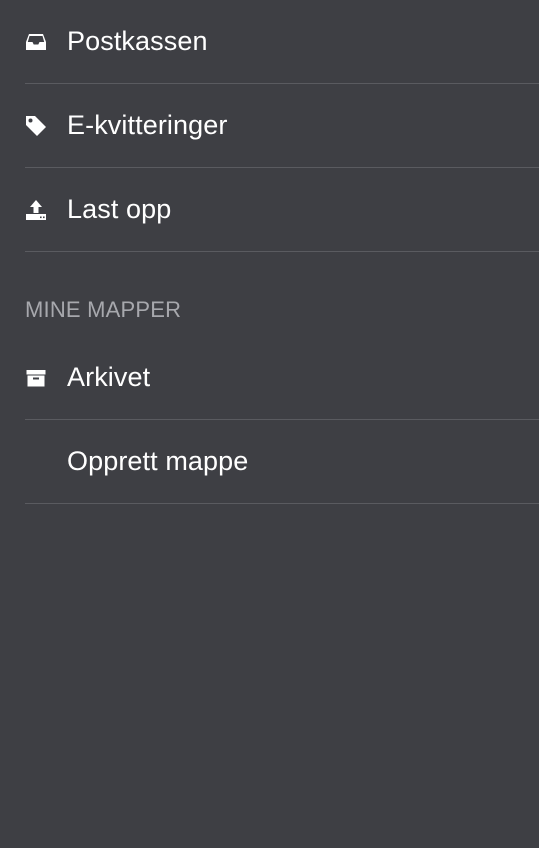 The image size is (539, 848). What do you see at coordinates (282, 378) in the screenshot?
I see `folder-item-arkivet: Arkivet` at bounding box center [282, 378].